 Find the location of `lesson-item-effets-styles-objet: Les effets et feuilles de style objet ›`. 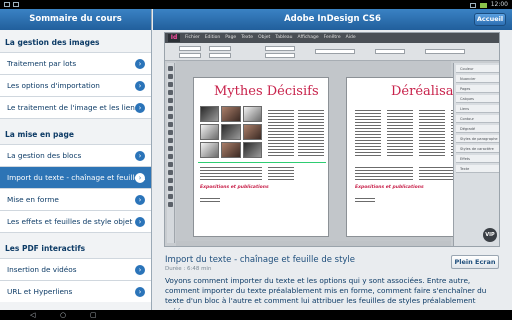

lesson-item-effets-styles-objet: Les effets et feuilles de style objet › is located at coordinates (75, 221).